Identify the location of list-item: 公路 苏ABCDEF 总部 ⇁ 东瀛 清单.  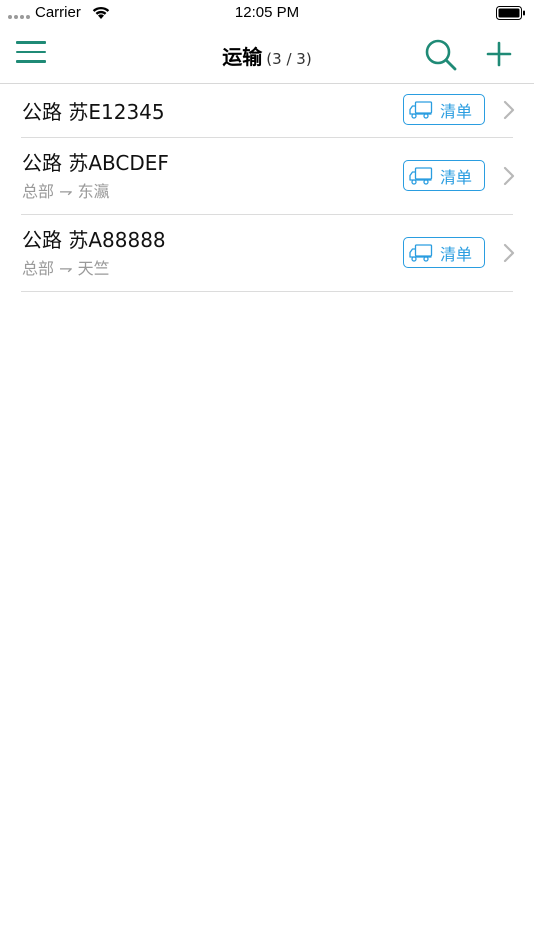
(268, 176).